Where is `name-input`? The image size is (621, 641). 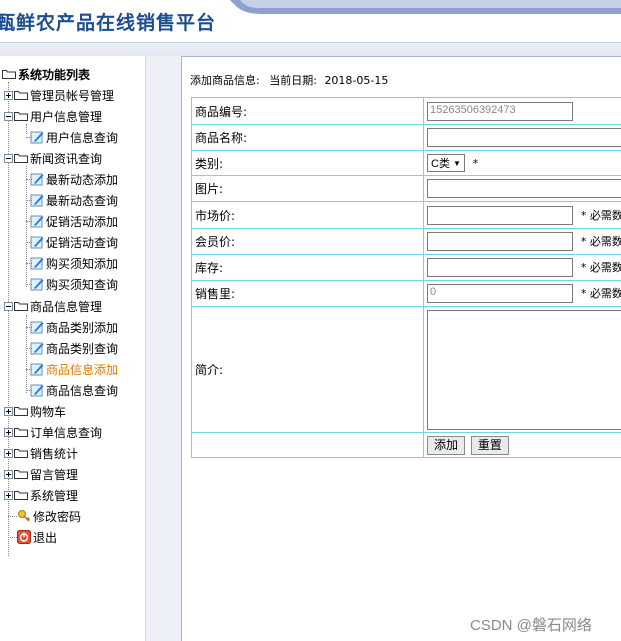 name-input is located at coordinates (524, 137).